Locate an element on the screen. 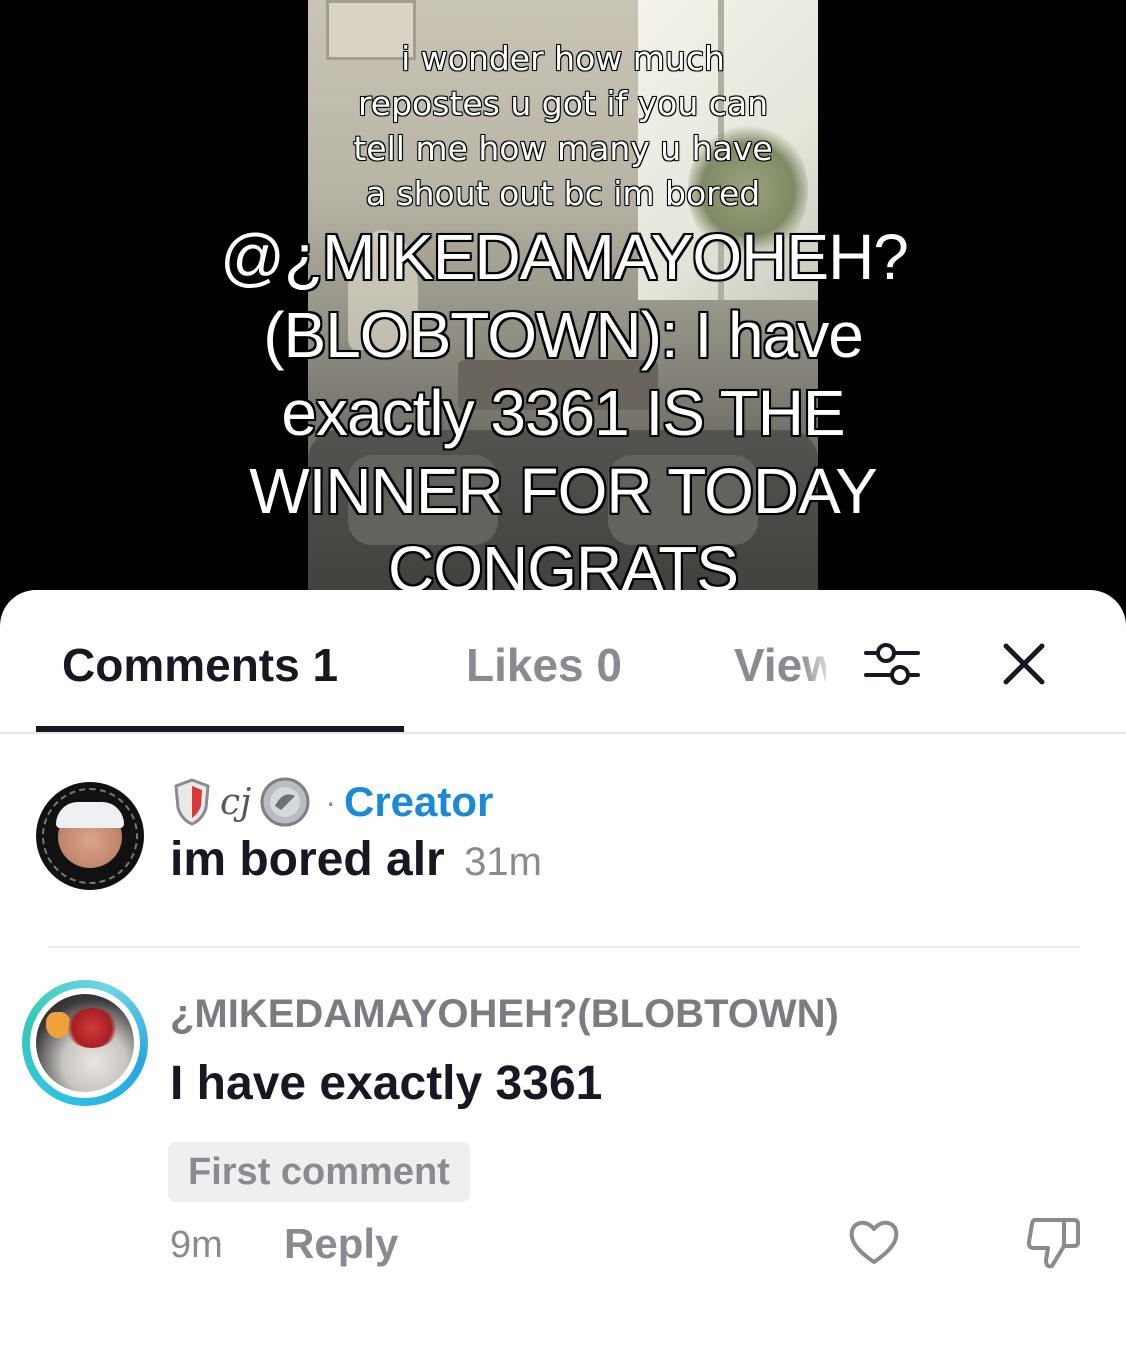 This screenshot has height=1352, width=1126. coin-badge-icon is located at coordinates (285, 802).